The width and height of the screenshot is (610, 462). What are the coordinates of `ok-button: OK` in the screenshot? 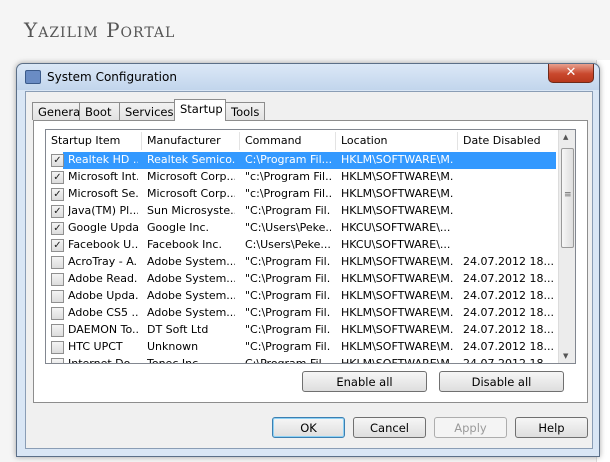 It's located at (308, 427).